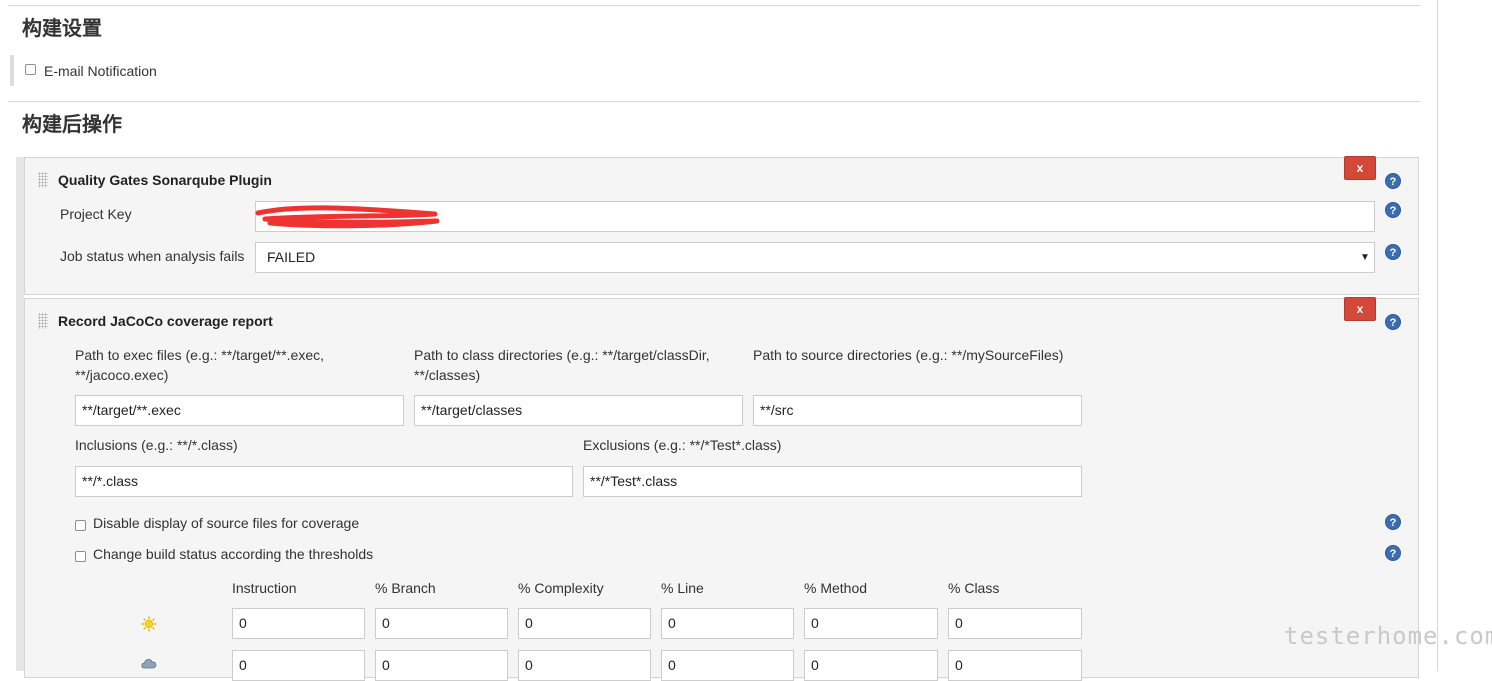  I want to click on threshold-header-line: % Line, so click(682, 588).